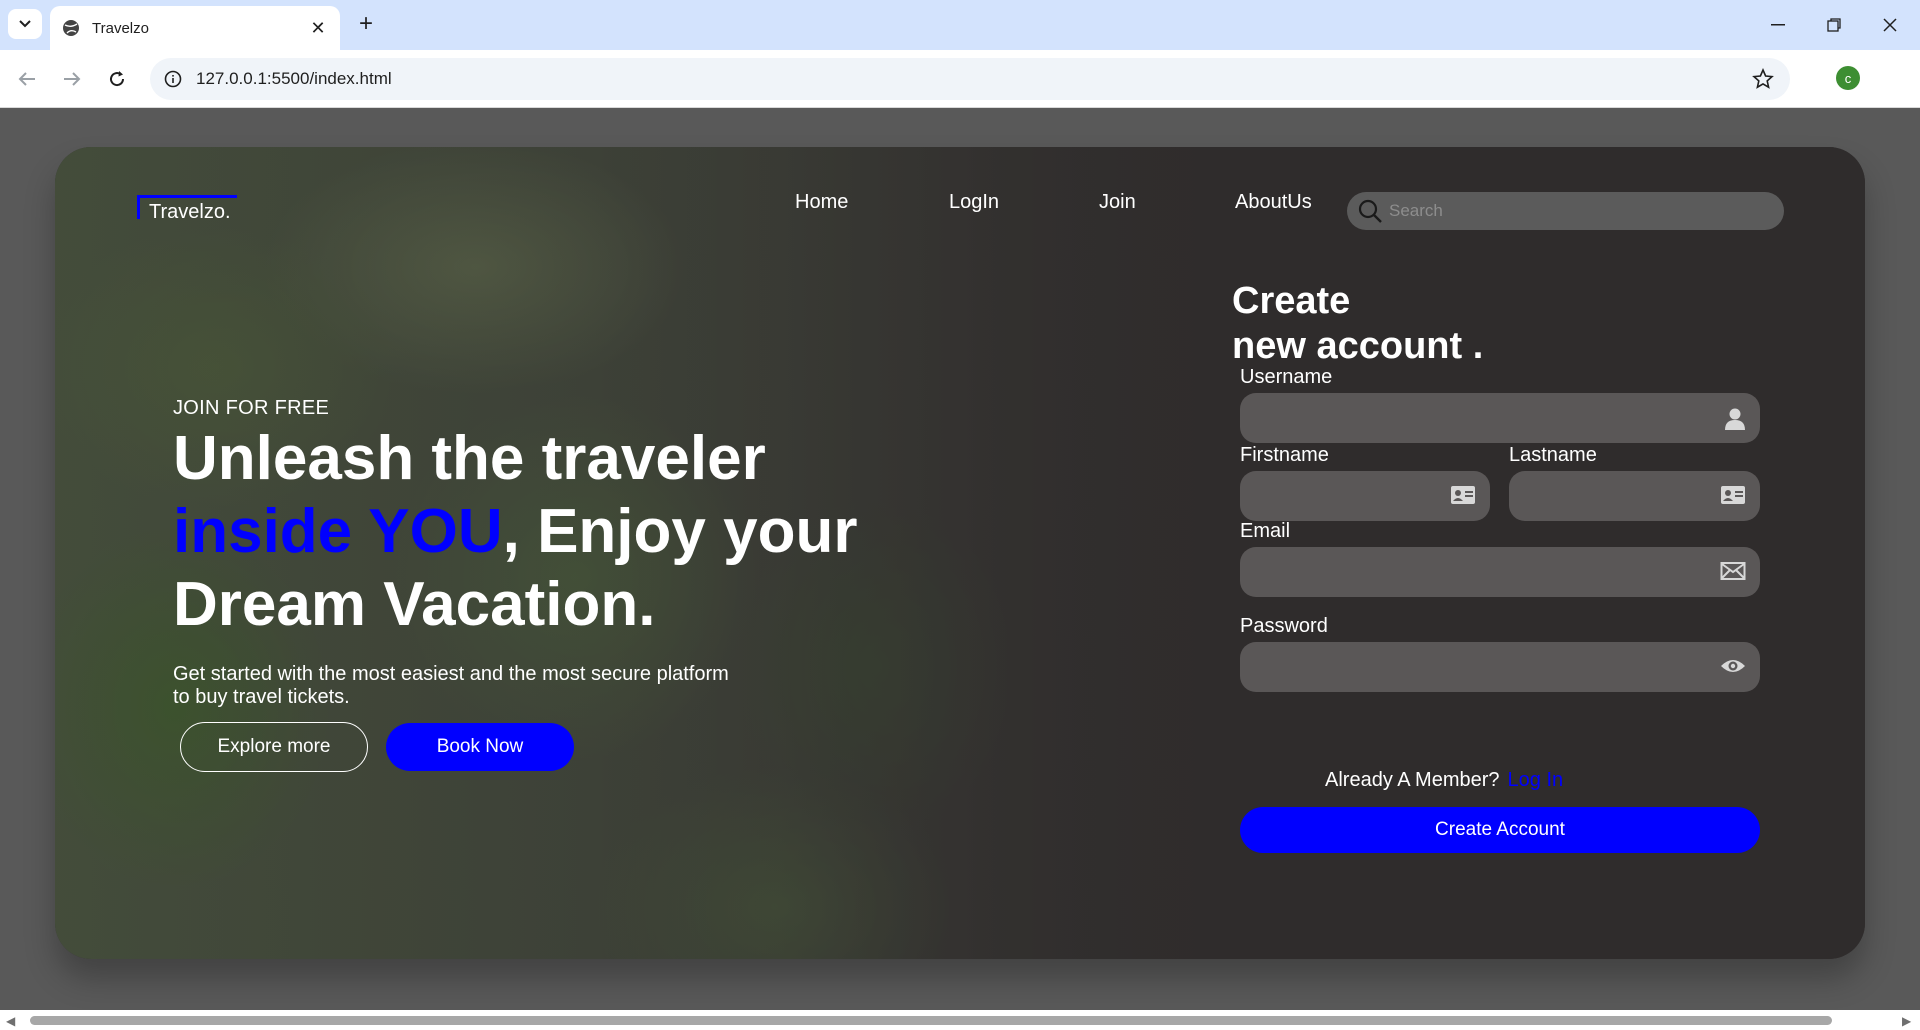 This screenshot has width=1920, height=1030. Describe the element at coordinates (190, 212) in the screenshot. I see `logo-text: Travelzo.` at that location.